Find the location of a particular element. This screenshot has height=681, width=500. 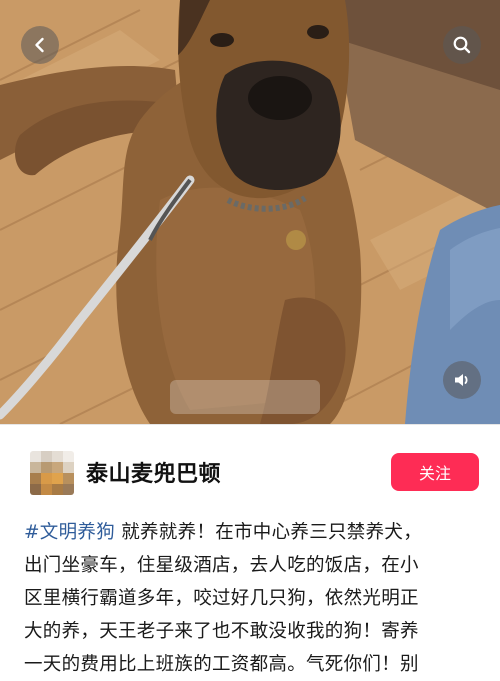

post-line-5: 一天的费用比上班族的工资都高。气死你们！别 is located at coordinates (221, 664).